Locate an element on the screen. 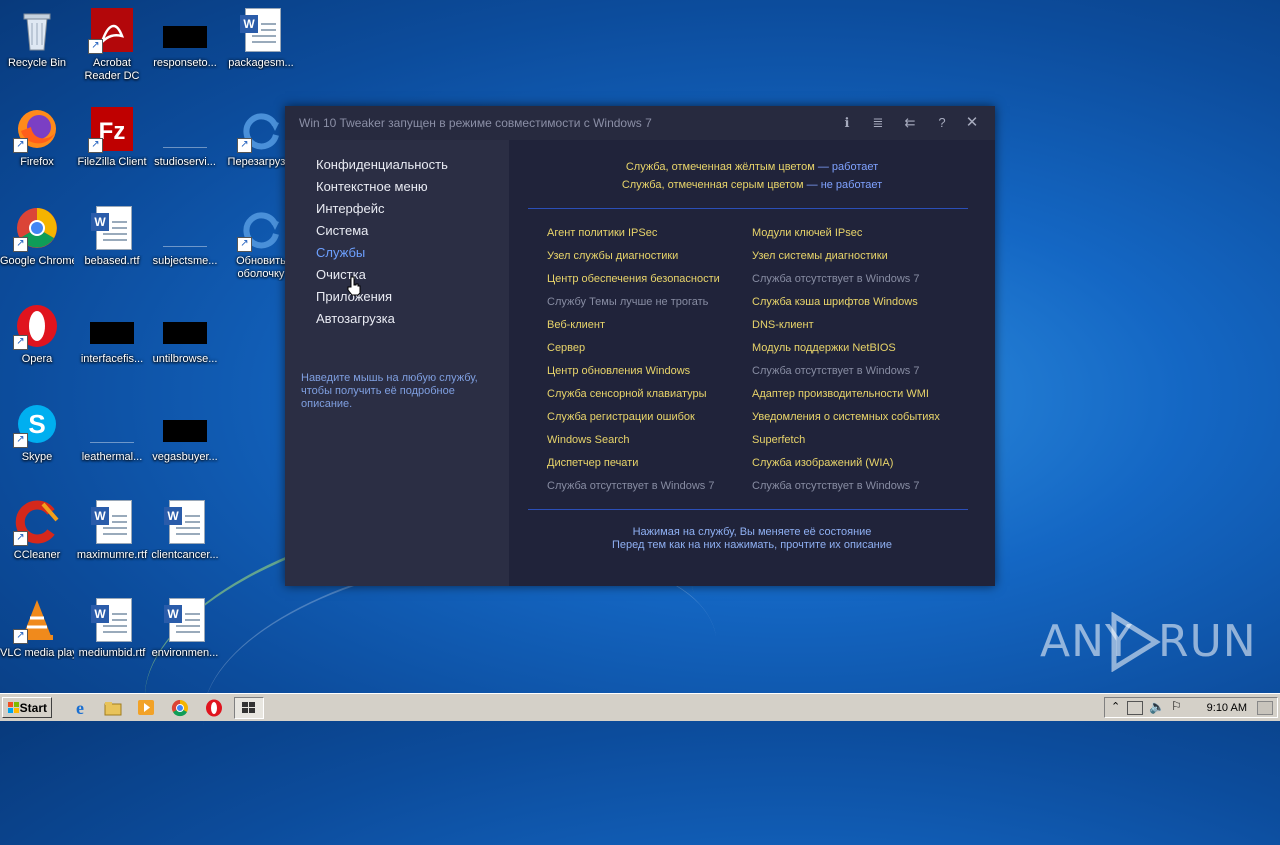 The width and height of the screenshot is (1280, 845). tray-expand-icon: ⌃ is located at coordinates (1115, 706).